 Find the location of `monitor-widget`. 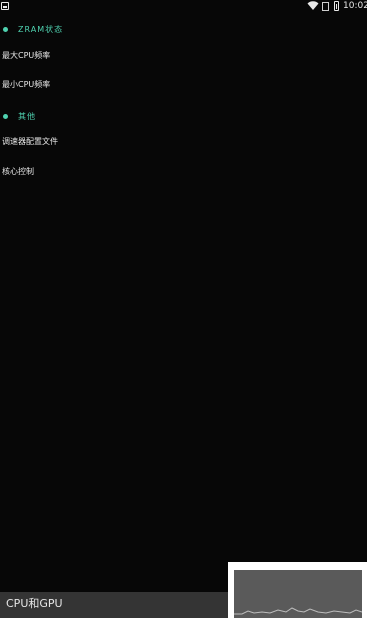

monitor-widget is located at coordinates (297, 590).